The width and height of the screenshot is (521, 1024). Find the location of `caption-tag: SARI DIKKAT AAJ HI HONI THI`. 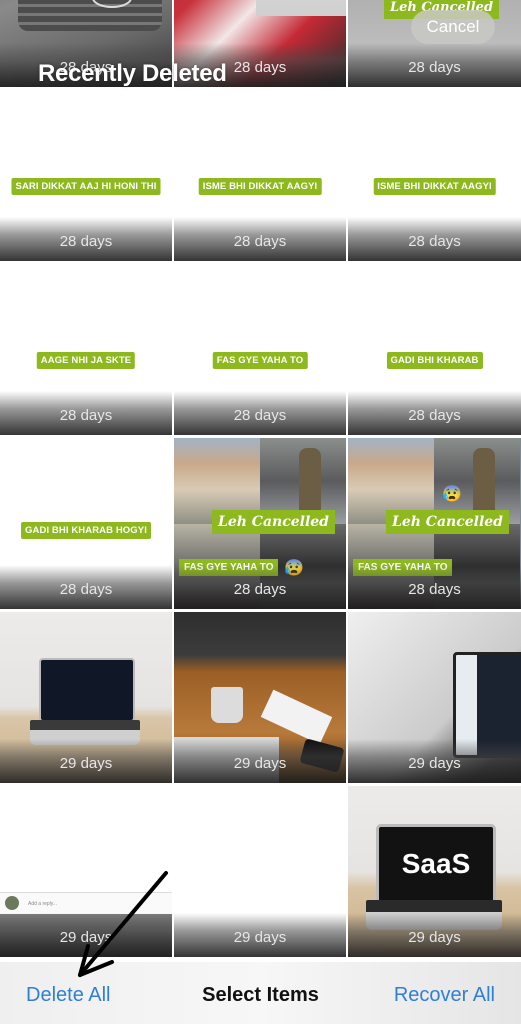

caption-tag: SARI DIKKAT AAJ HI HONI THI is located at coordinates (86, 186).